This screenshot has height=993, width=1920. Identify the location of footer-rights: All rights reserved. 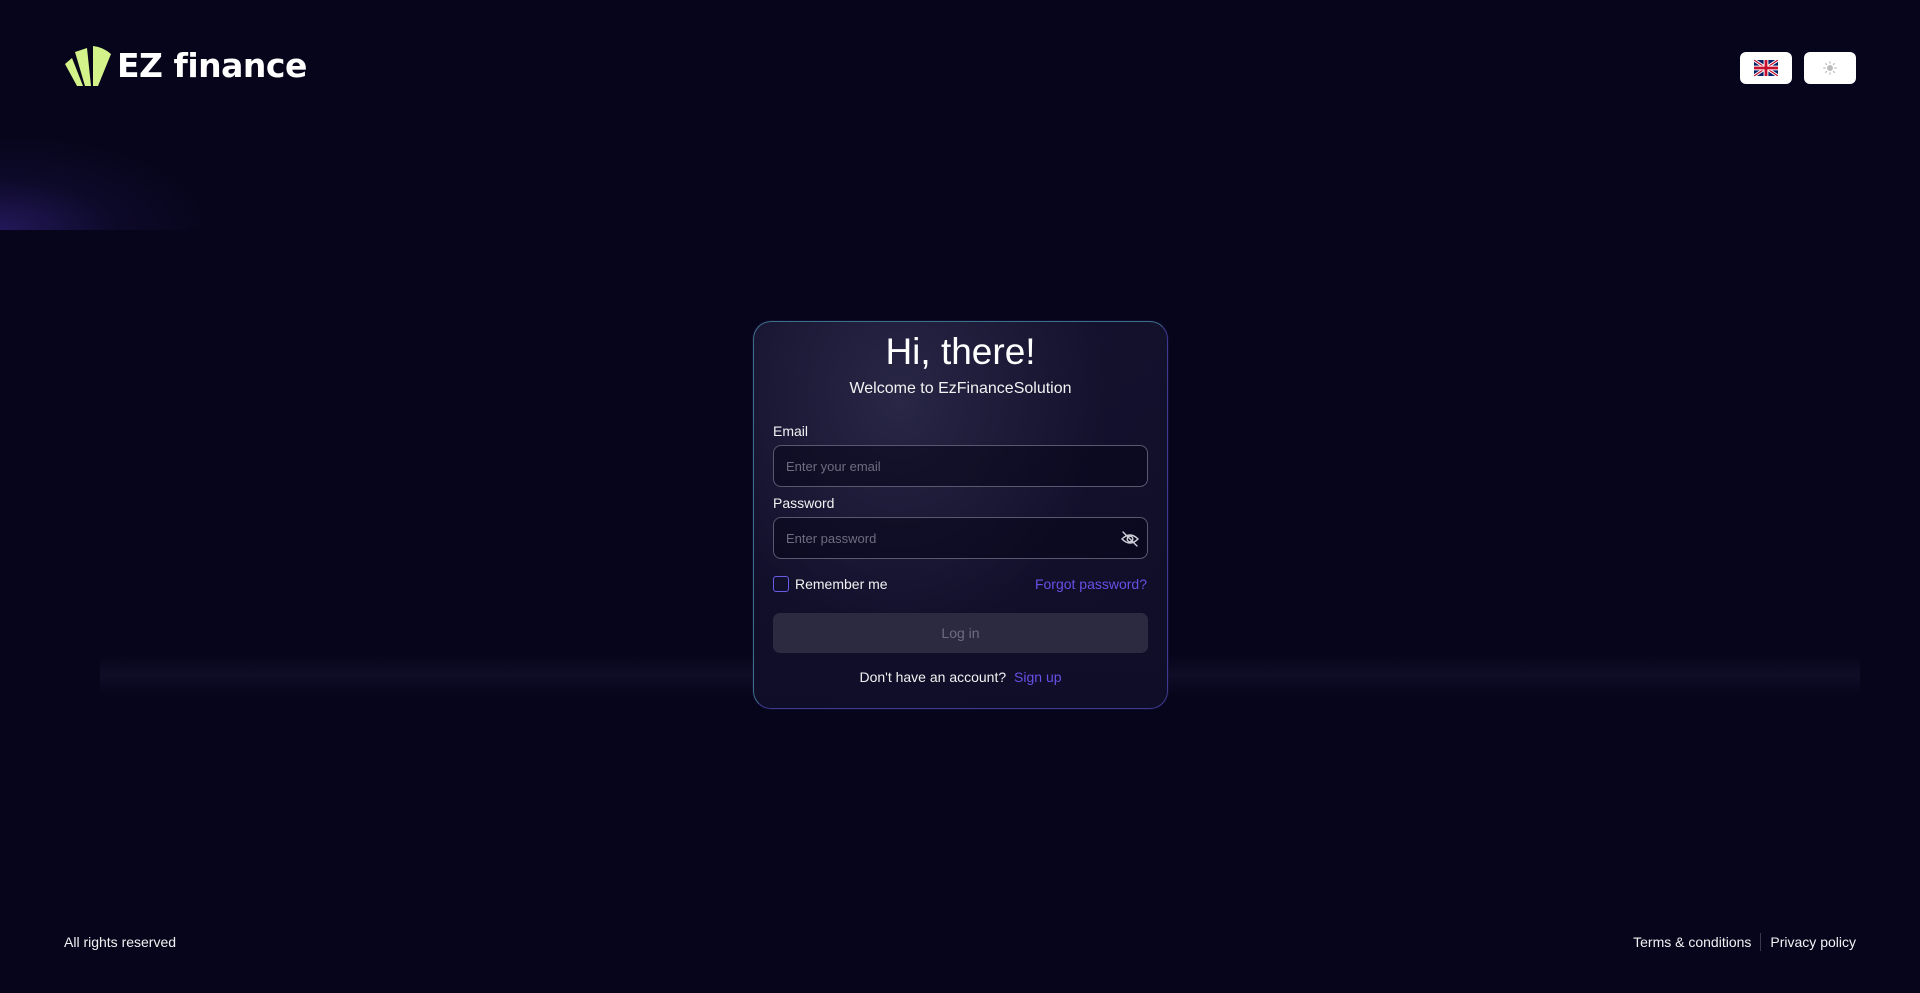
(120, 942).